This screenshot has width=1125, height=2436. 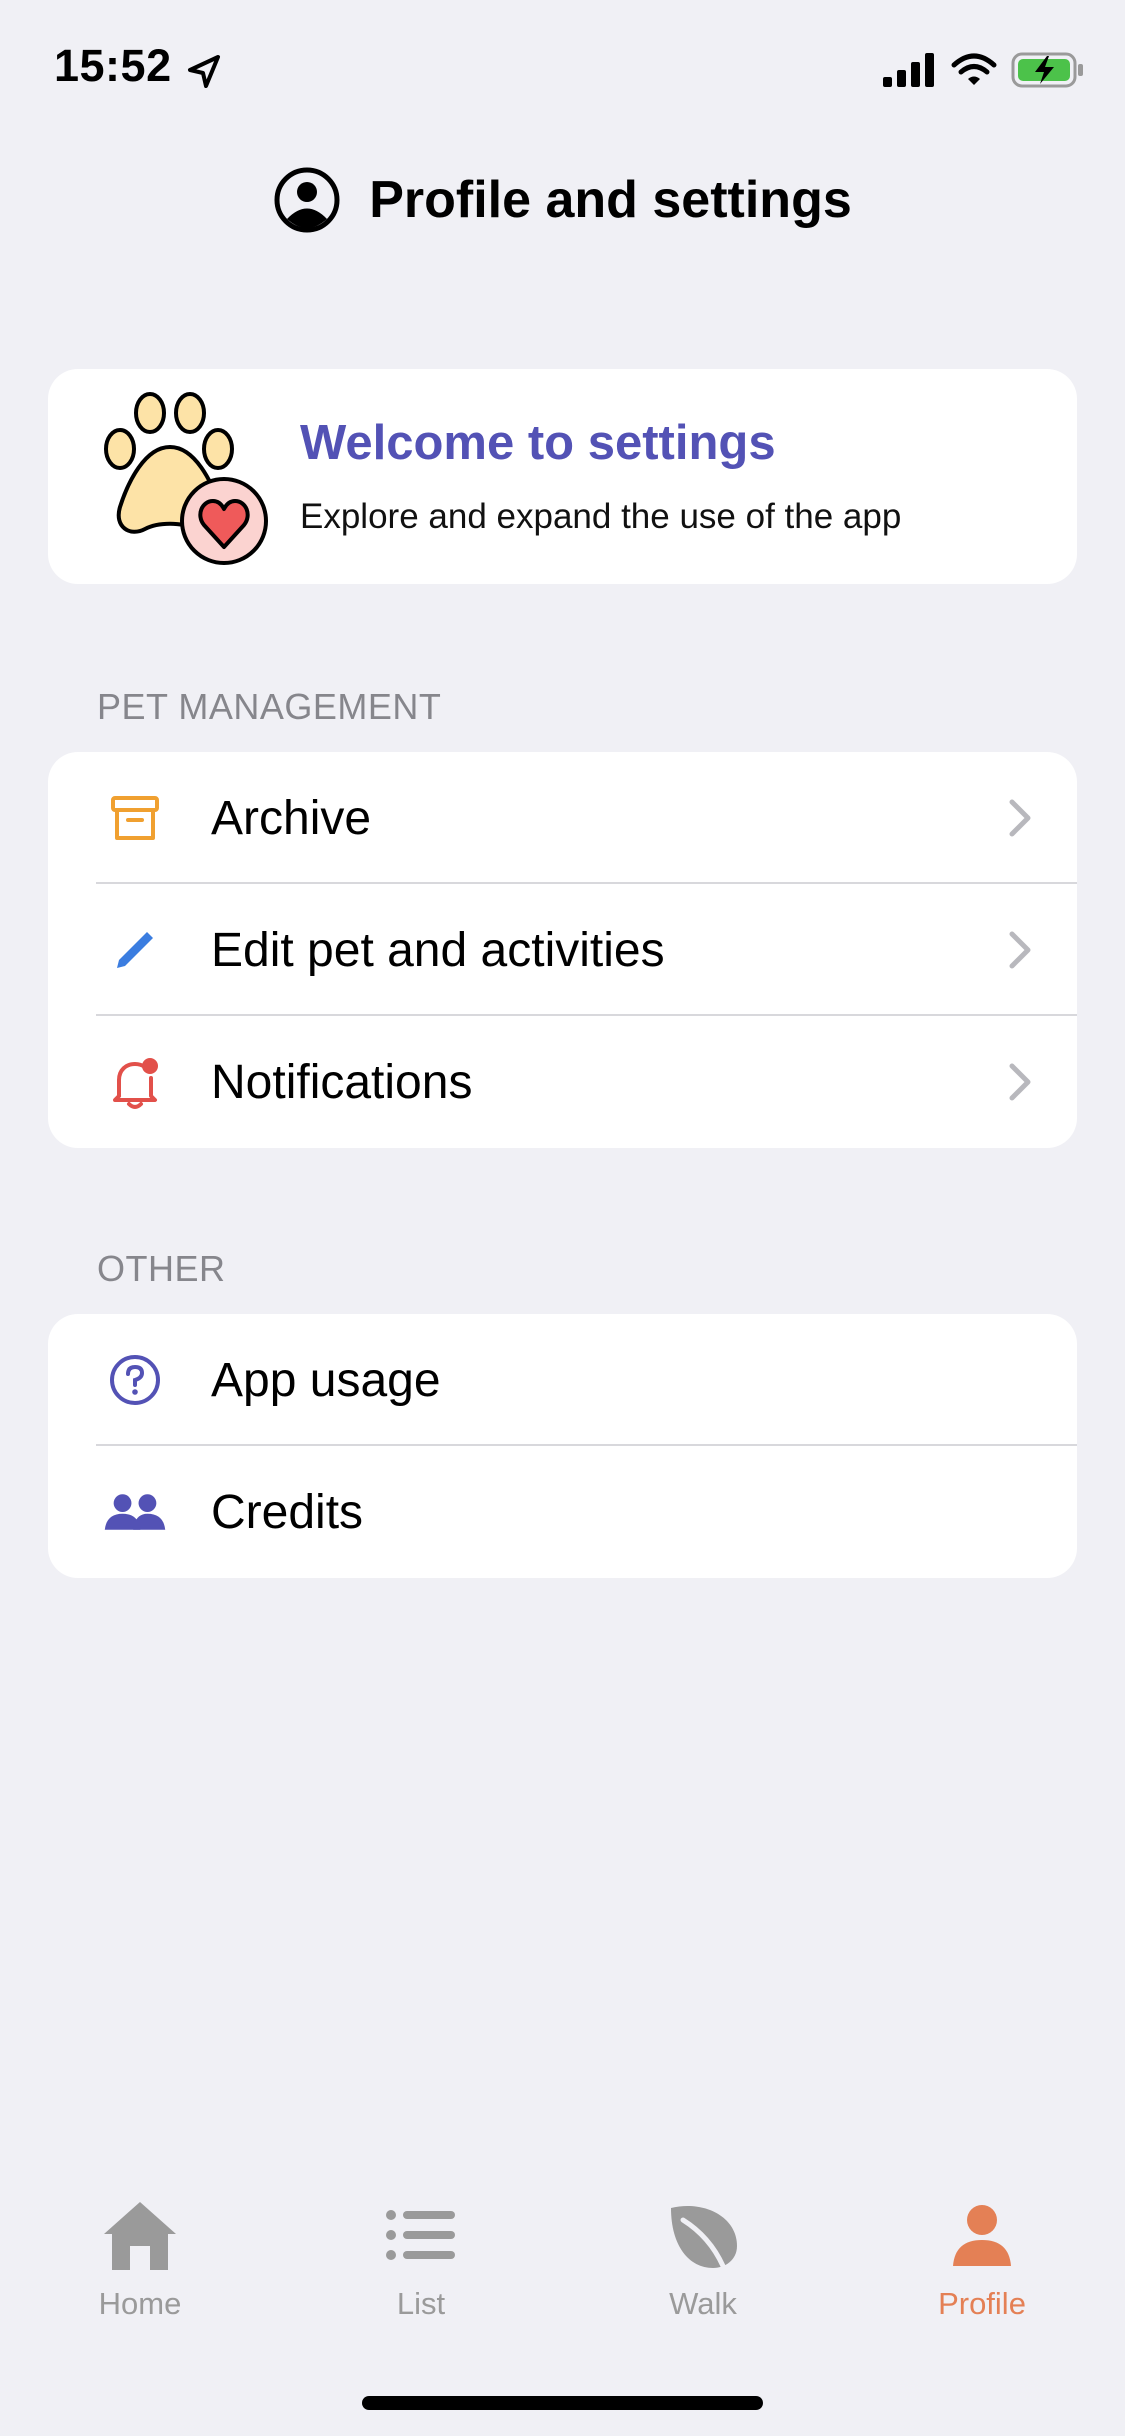 What do you see at coordinates (342, 1082) in the screenshot?
I see `settings-row-label: Notifications` at bounding box center [342, 1082].